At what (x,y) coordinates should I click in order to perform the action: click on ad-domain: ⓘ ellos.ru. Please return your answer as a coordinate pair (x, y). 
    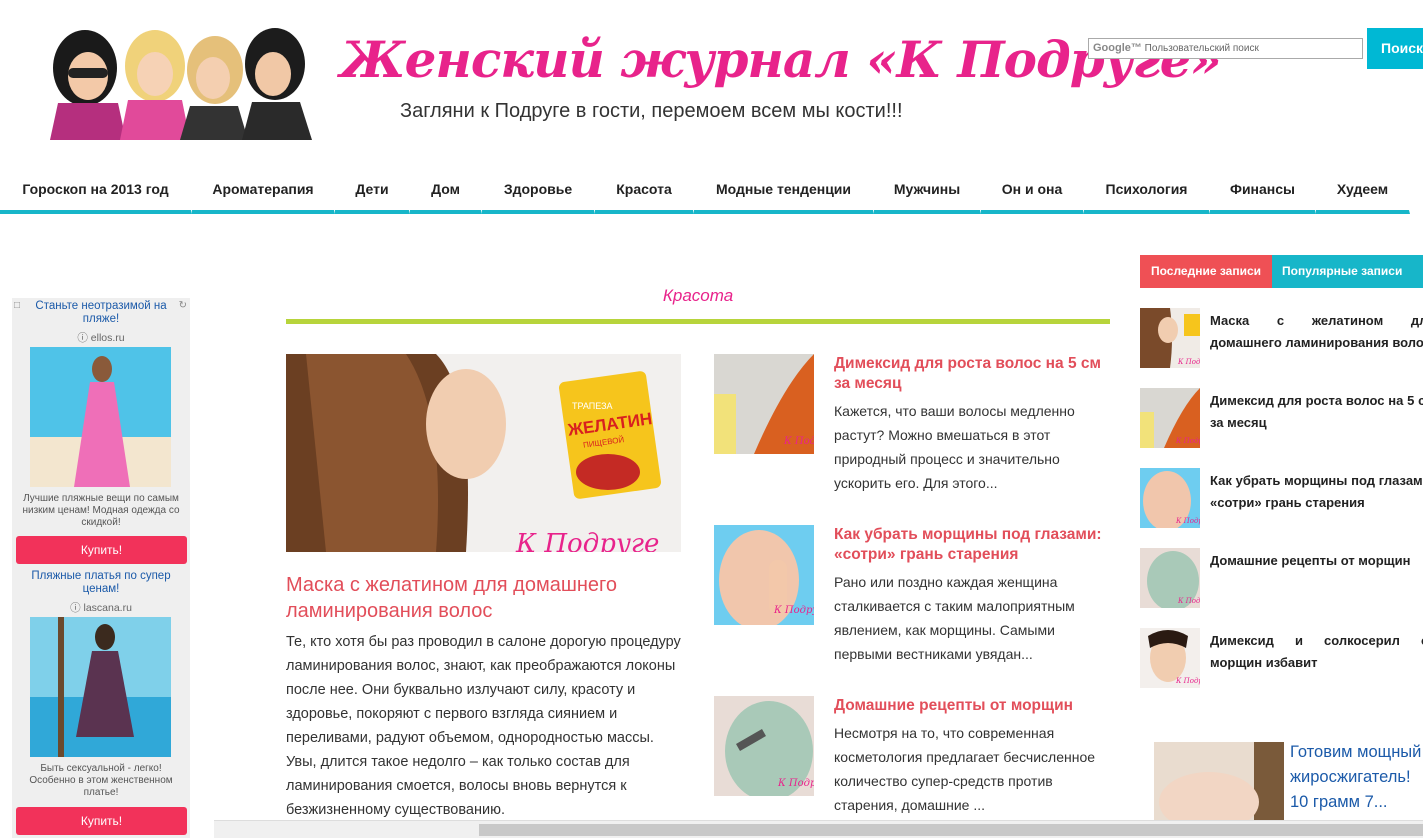
    Looking at the image, I should click on (101, 338).